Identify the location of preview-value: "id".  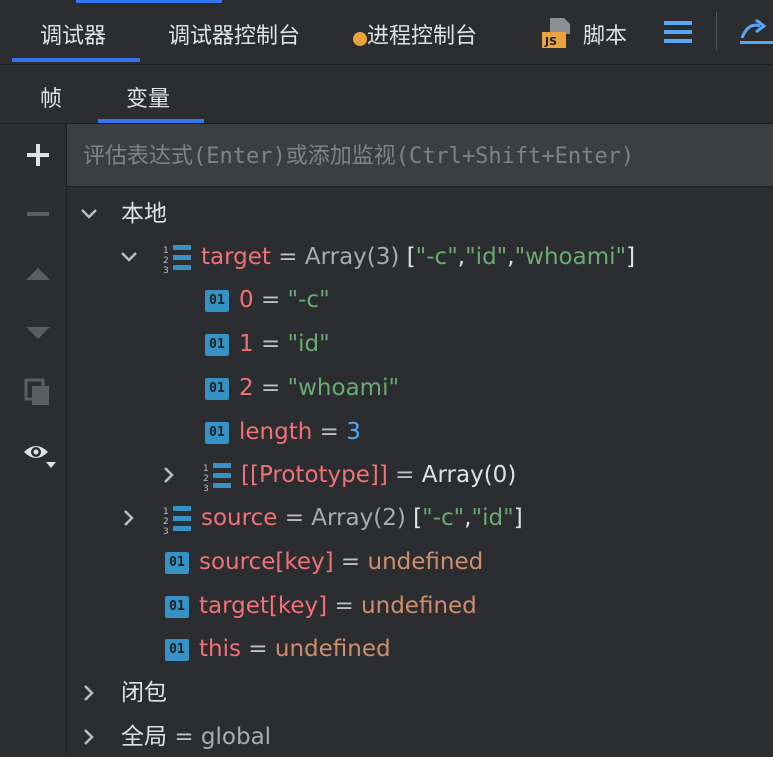
(492, 518).